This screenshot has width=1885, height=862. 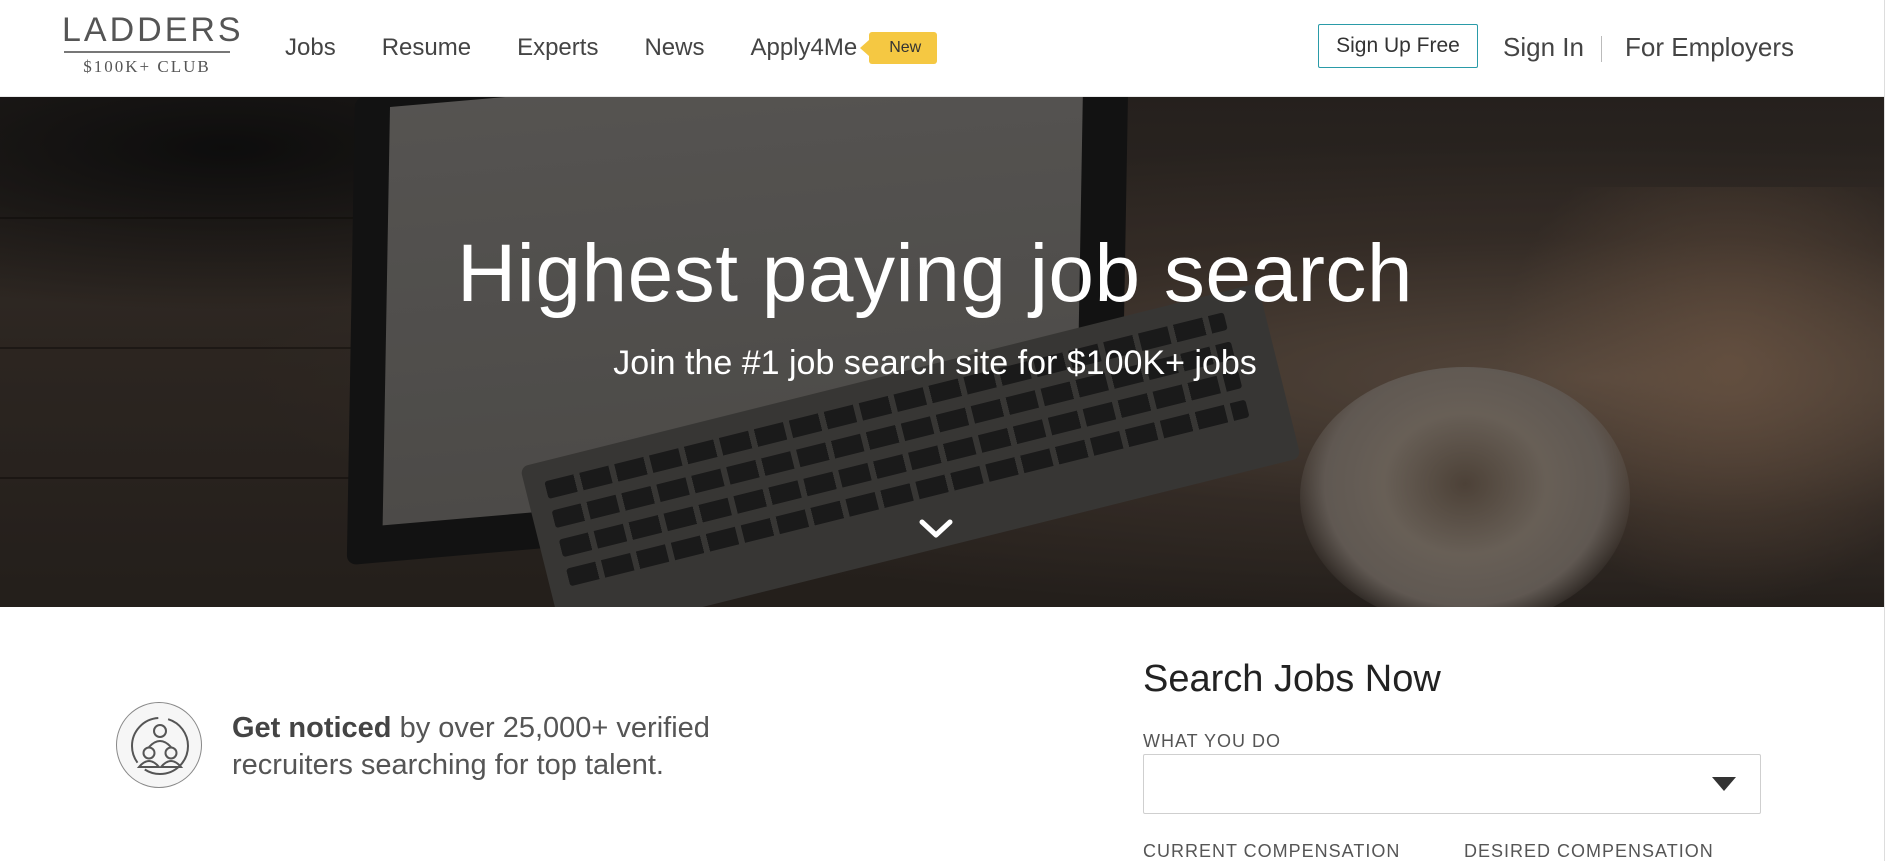 What do you see at coordinates (899, 48) in the screenshot?
I see `new-badge: New` at bounding box center [899, 48].